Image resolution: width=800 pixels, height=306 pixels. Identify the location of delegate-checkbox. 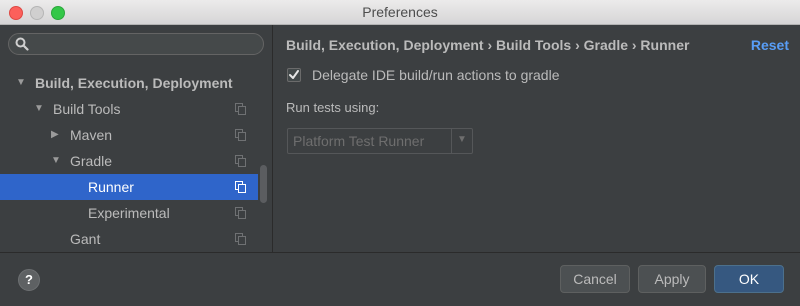
(294, 75).